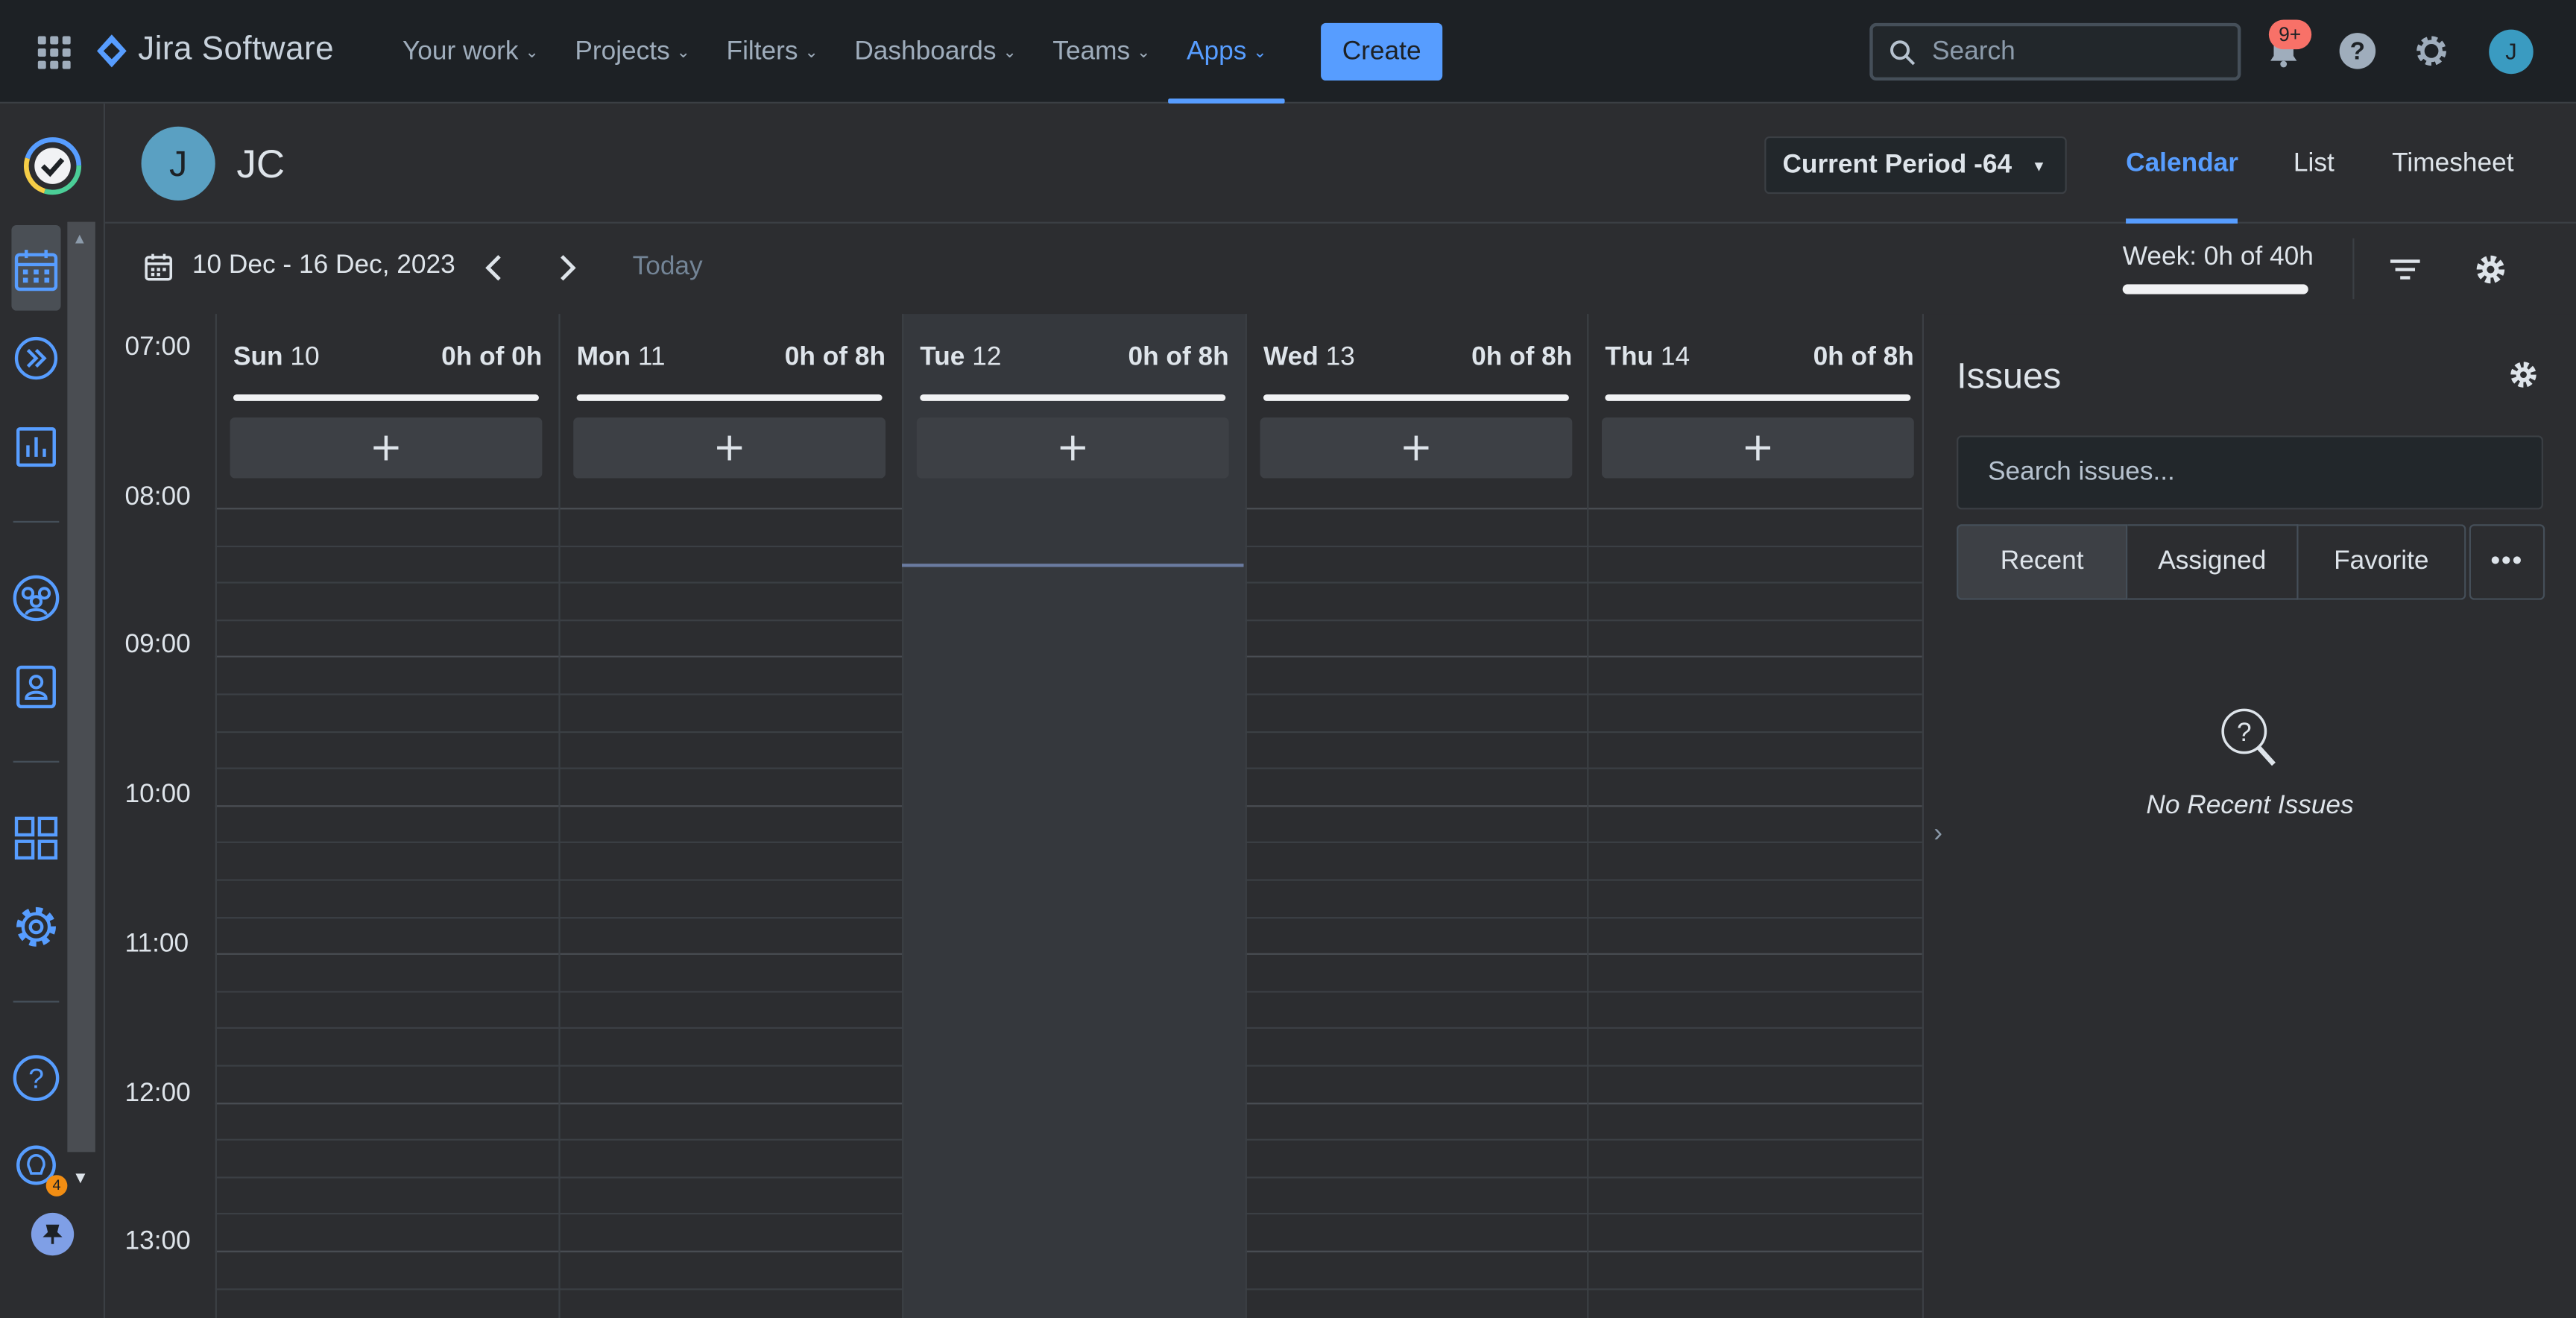  What do you see at coordinates (730, 816) in the screenshot?
I see `day-column-mon: Mon 11 0h of 8h +` at bounding box center [730, 816].